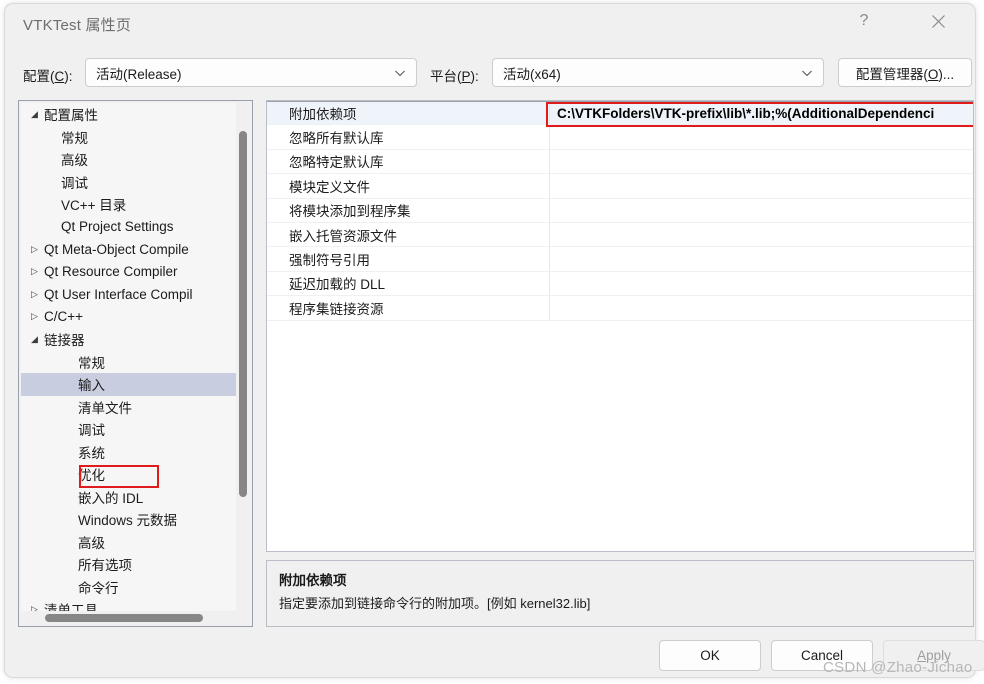 Image resolution: width=984 pixels, height=684 pixels. Describe the element at coordinates (408, 308) in the screenshot. I see `property-name: 程序集链接资源` at that location.